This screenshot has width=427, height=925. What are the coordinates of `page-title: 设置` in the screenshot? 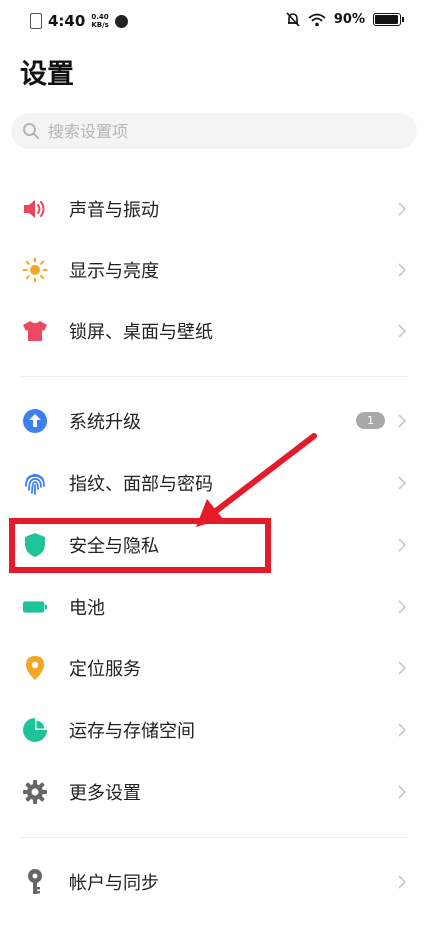 It's located at (47, 74).